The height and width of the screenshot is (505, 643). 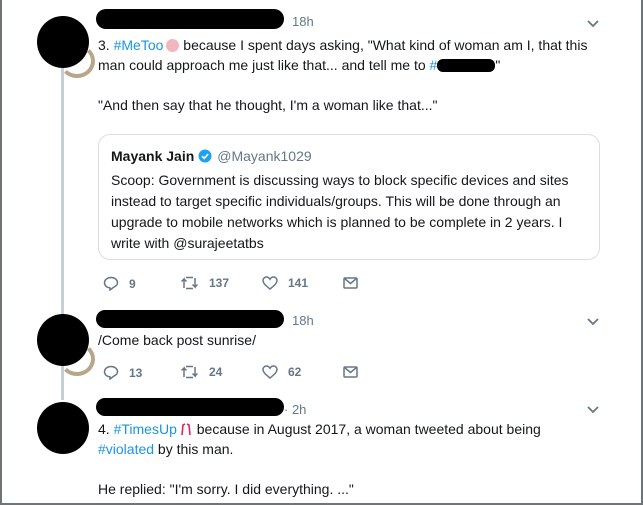 What do you see at coordinates (132, 283) in the screenshot?
I see `reply-count: 9` at bounding box center [132, 283].